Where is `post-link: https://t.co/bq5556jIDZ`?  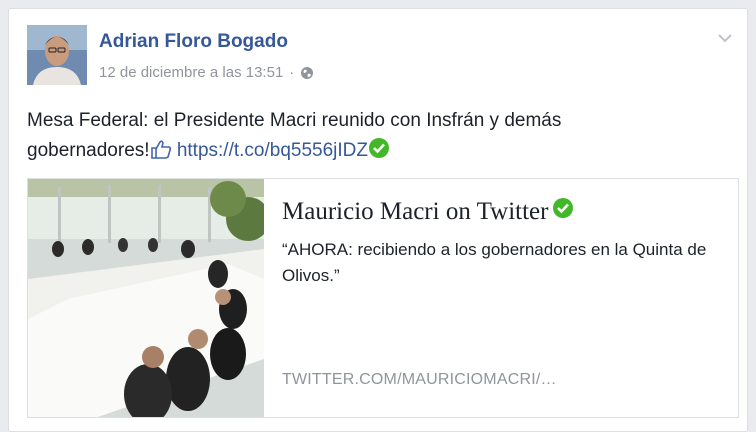
post-link: https://t.co/bq5556jIDZ is located at coordinates (272, 150).